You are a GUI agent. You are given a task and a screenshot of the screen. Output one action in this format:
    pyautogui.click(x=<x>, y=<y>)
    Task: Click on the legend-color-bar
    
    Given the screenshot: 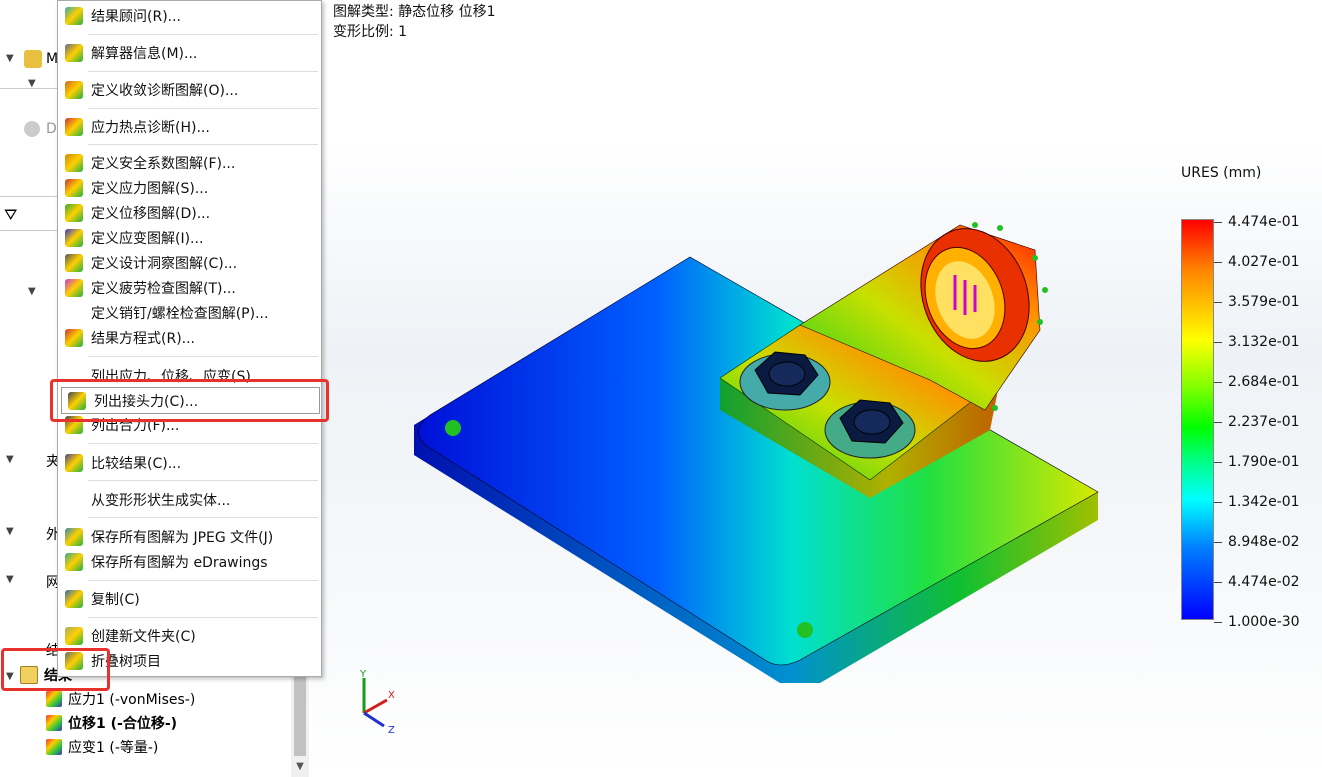 What is the action you would take?
    pyautogui.click(x=1197, y=419)
    